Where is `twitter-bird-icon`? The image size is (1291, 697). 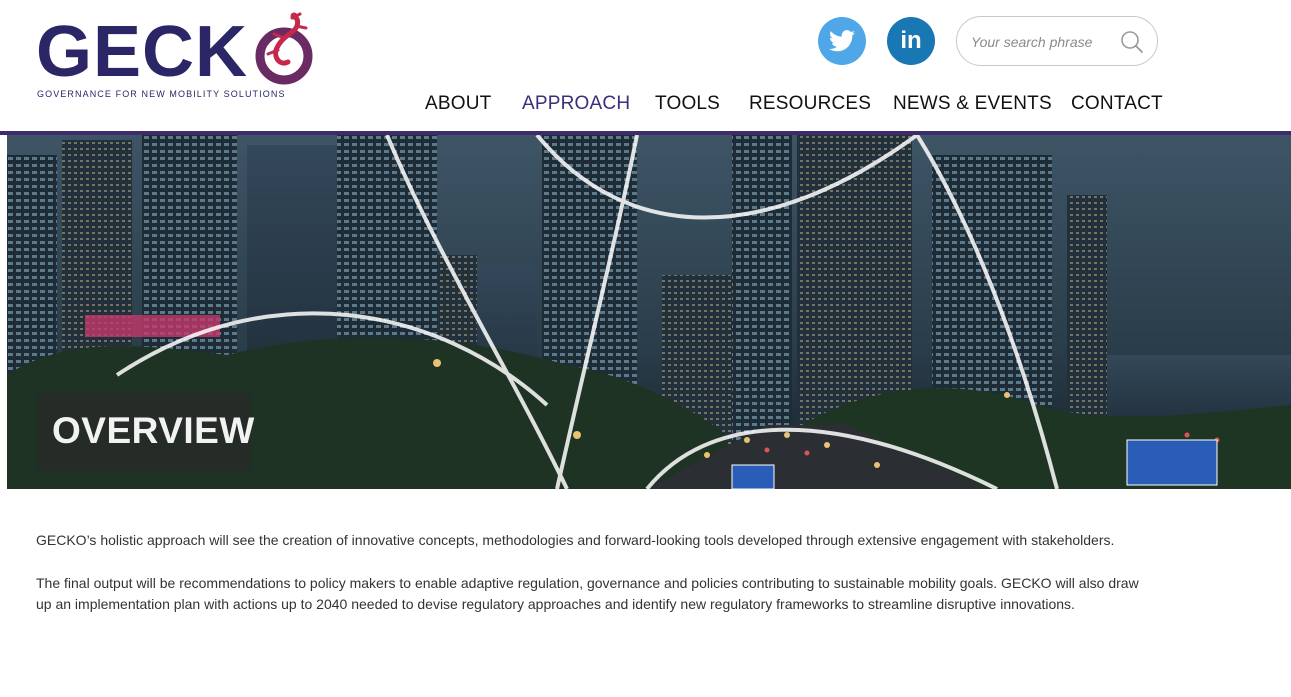 twitter-bird-icon is located at coordinates (842, 41).